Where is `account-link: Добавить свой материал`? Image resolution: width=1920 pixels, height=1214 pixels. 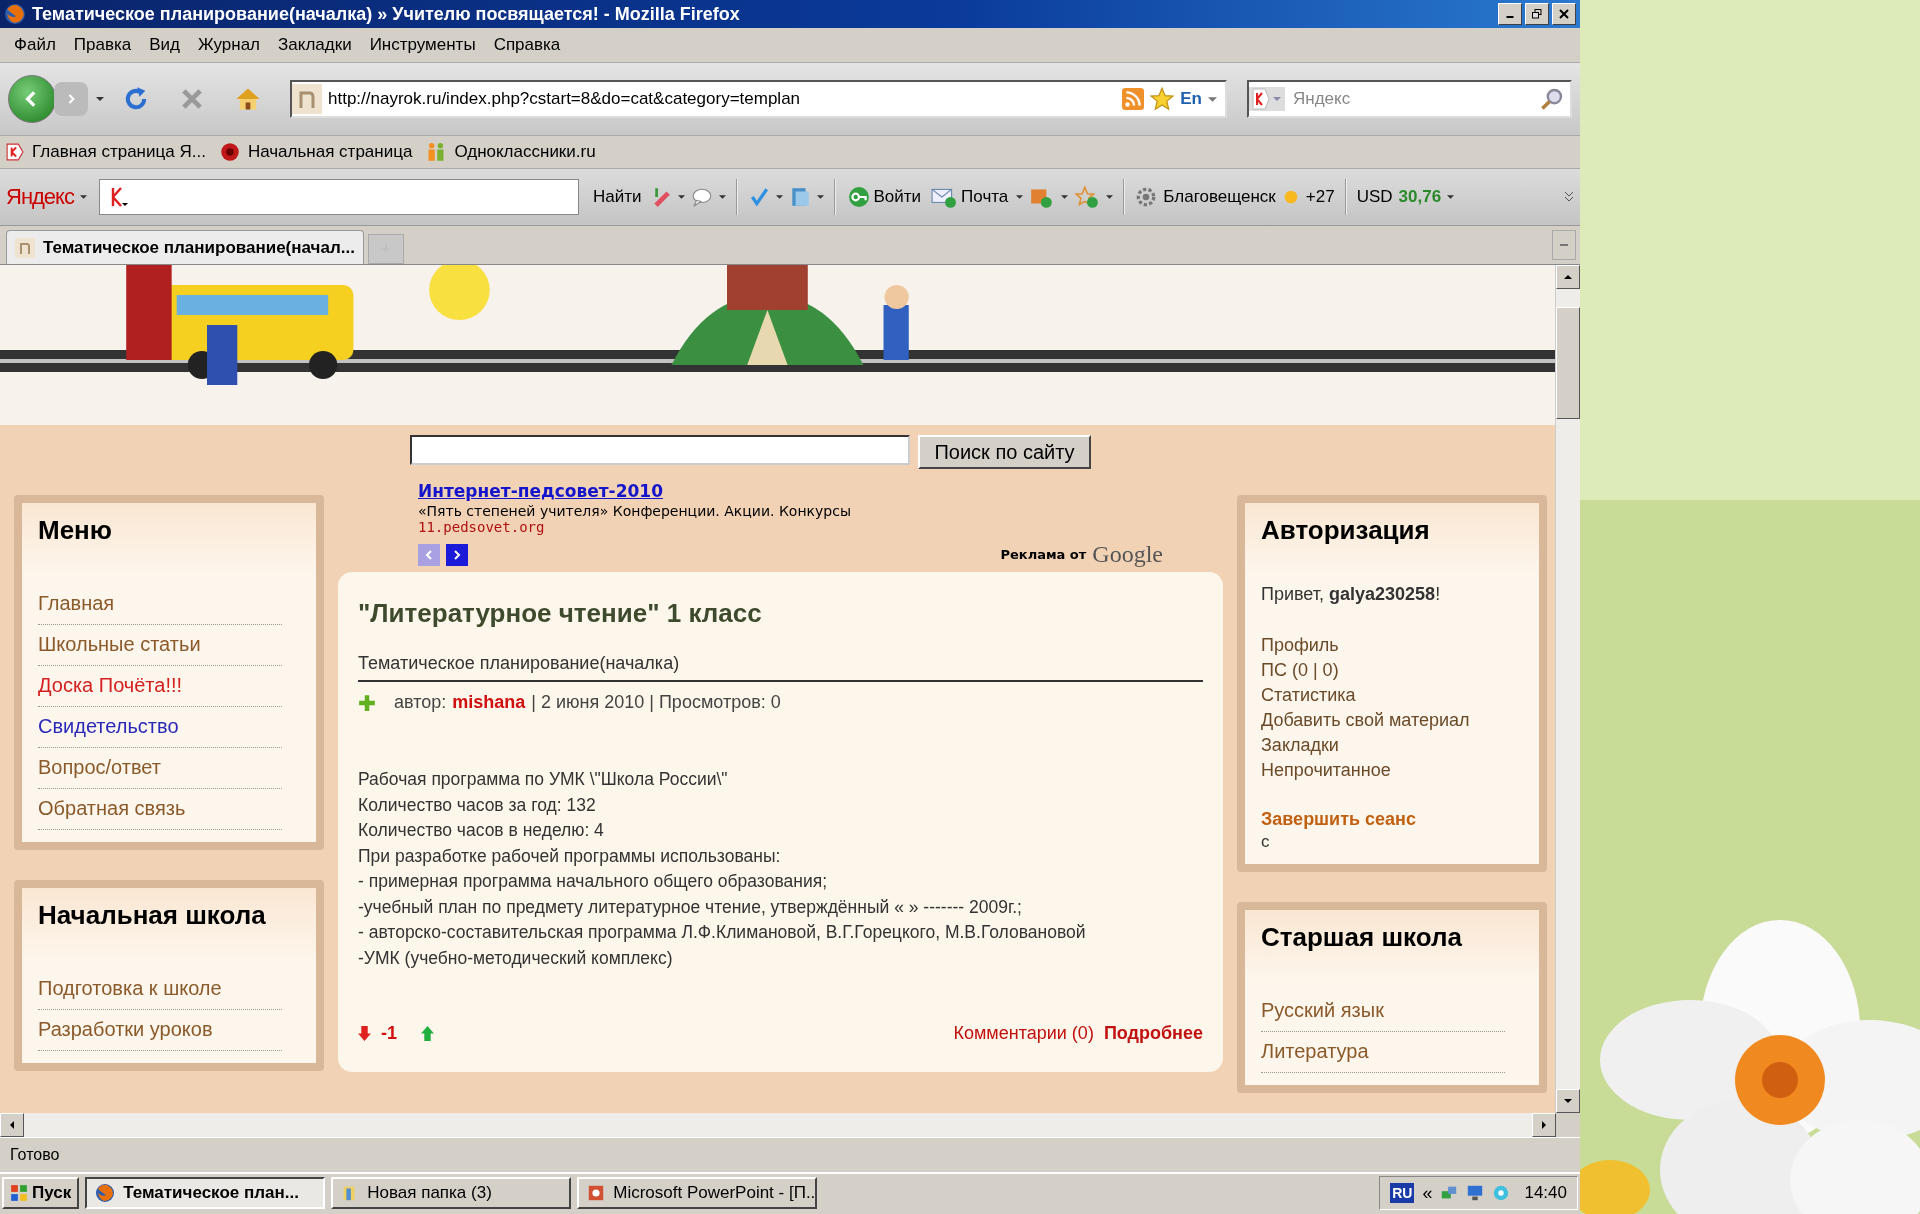 account-link: Добавить свой материал is located at coordinates (1388, 720).